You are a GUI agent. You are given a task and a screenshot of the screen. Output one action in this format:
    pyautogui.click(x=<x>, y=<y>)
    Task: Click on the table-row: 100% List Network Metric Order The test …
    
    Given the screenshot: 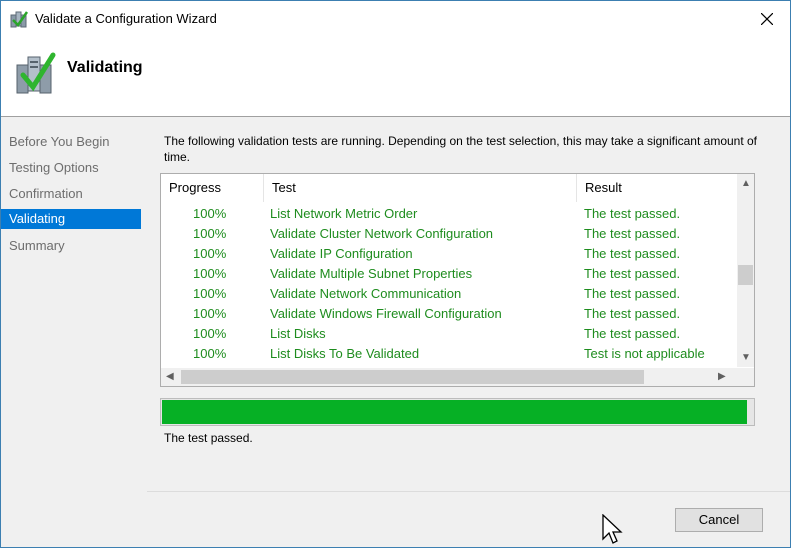 What is the action you would take?
    pyautogui.click(x=448, y=214)
    